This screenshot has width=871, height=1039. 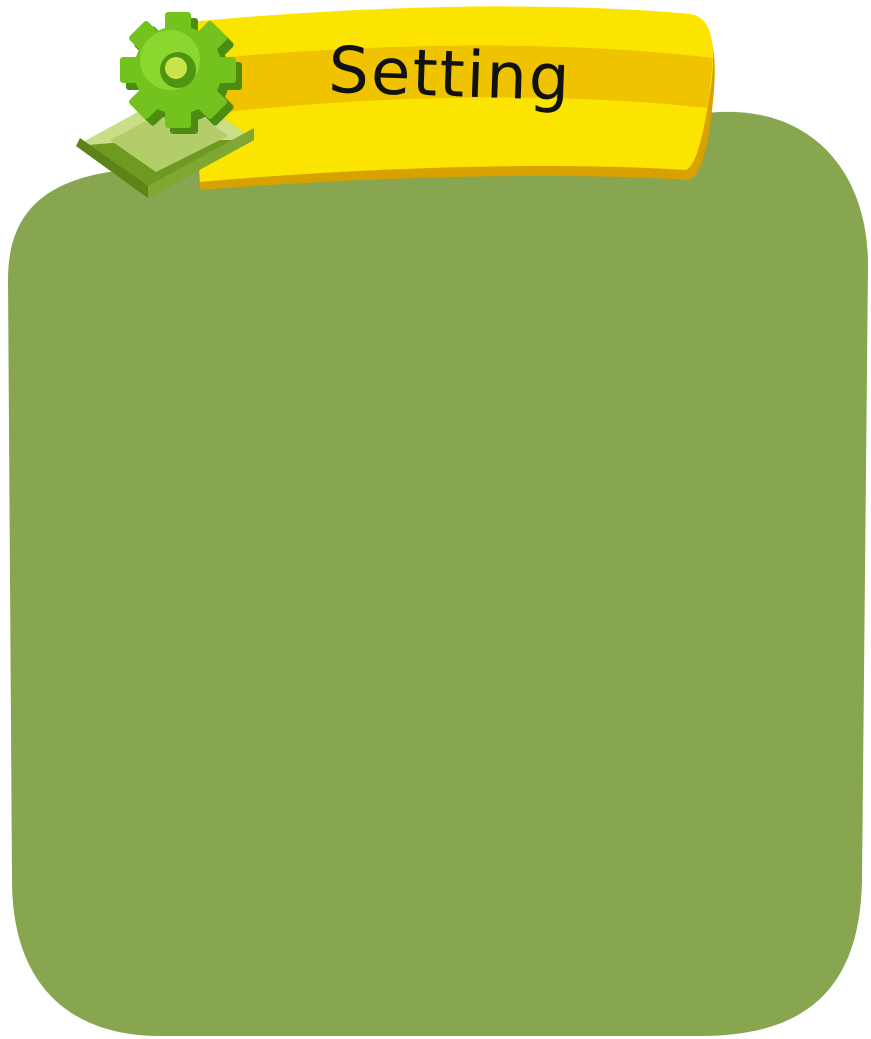 What do you see at coordinates (170, 102) in the screenshot?
I see `gear-icon` at bounding box center [170, 102].